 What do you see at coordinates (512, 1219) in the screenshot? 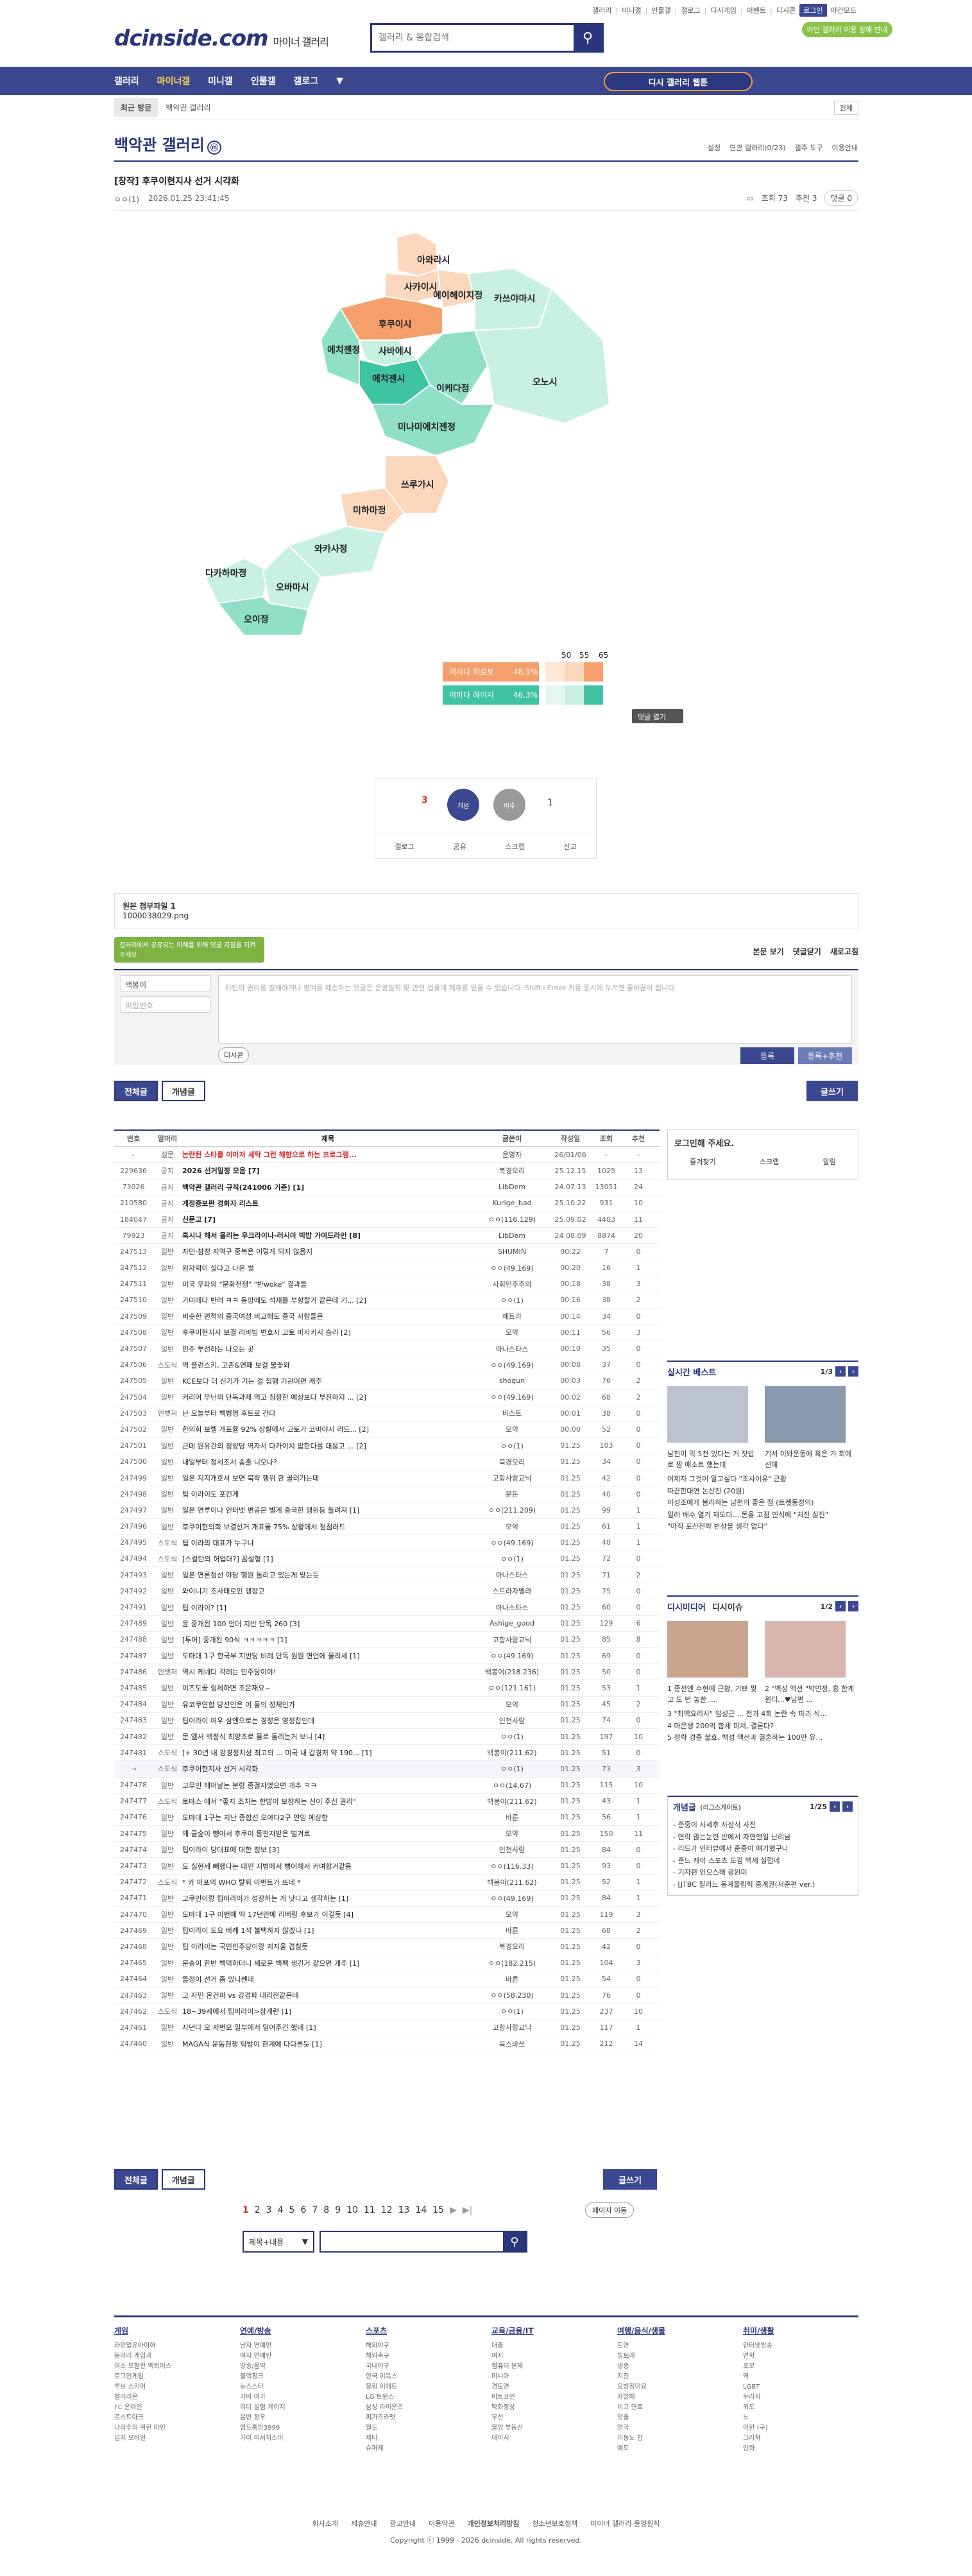
I see `row-writer: ㅇㅇ(116.129)` at bounding box center [512, 1219].